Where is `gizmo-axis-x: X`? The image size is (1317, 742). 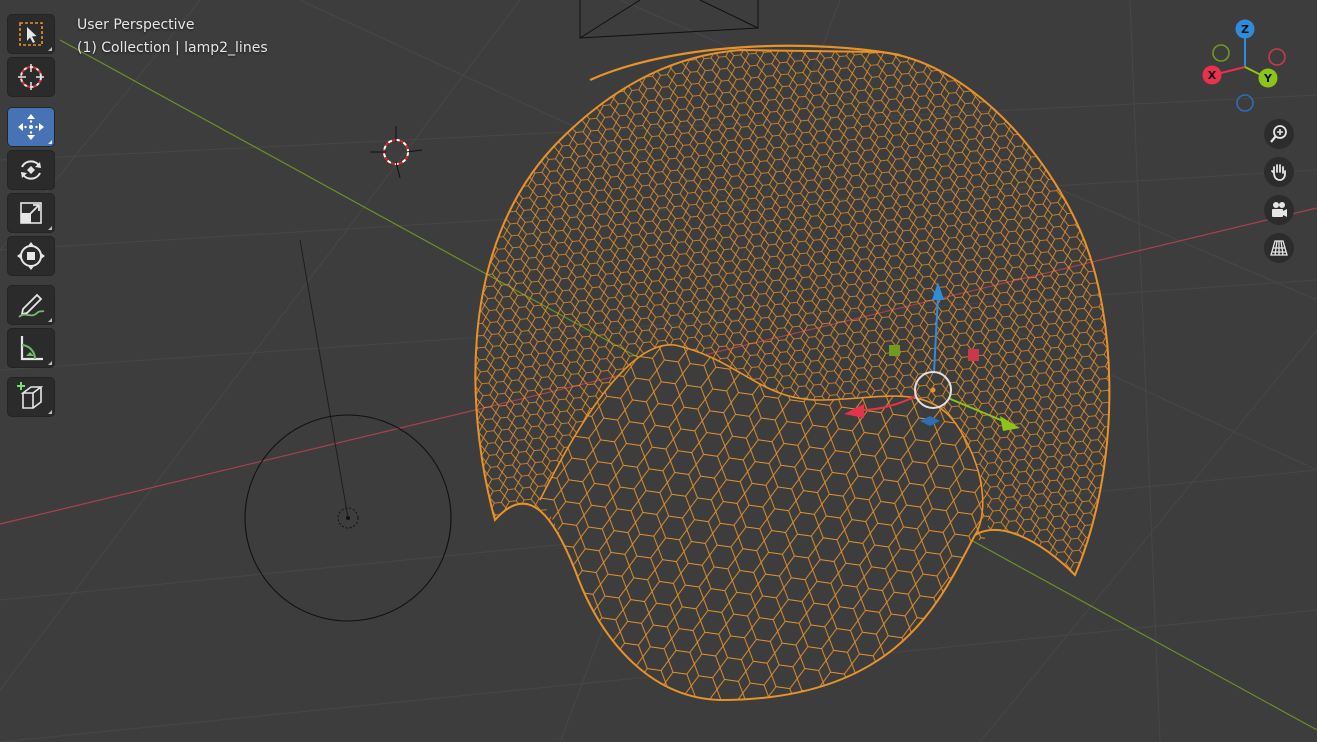 gizmo-axis-x: X is located at coordinates (1212, 75).